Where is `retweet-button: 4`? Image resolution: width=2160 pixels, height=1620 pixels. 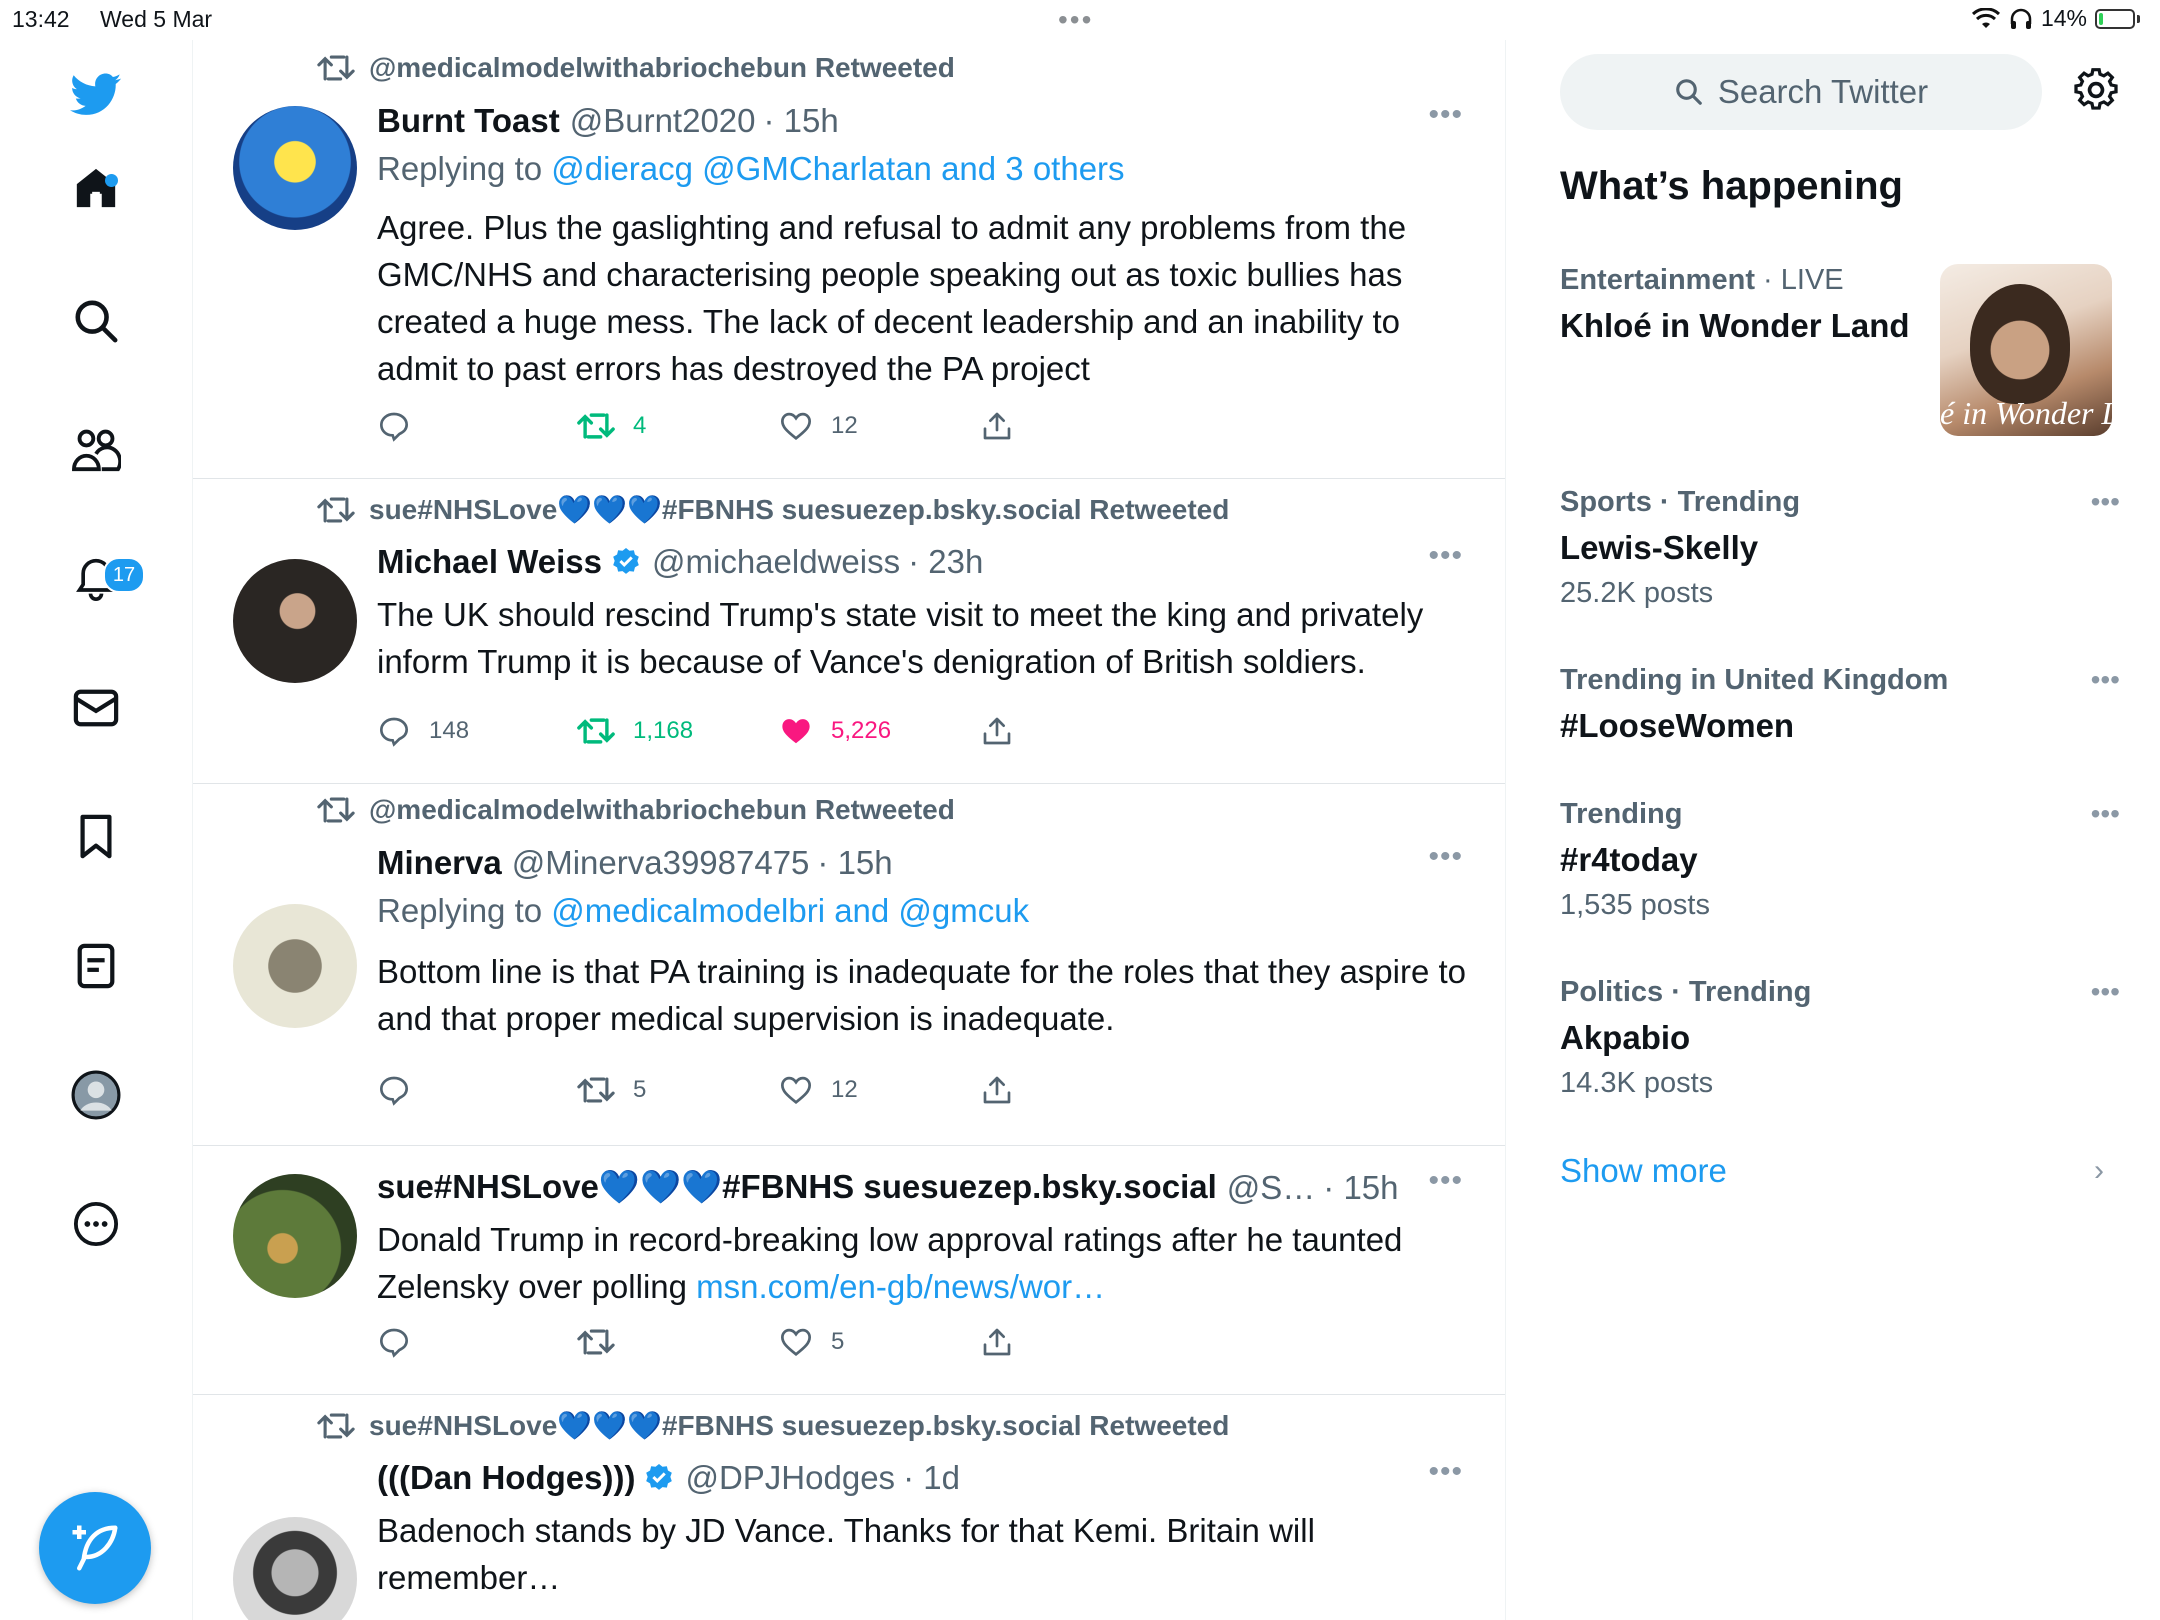 retweet-button: 4 is located at coordinates (678, 426).